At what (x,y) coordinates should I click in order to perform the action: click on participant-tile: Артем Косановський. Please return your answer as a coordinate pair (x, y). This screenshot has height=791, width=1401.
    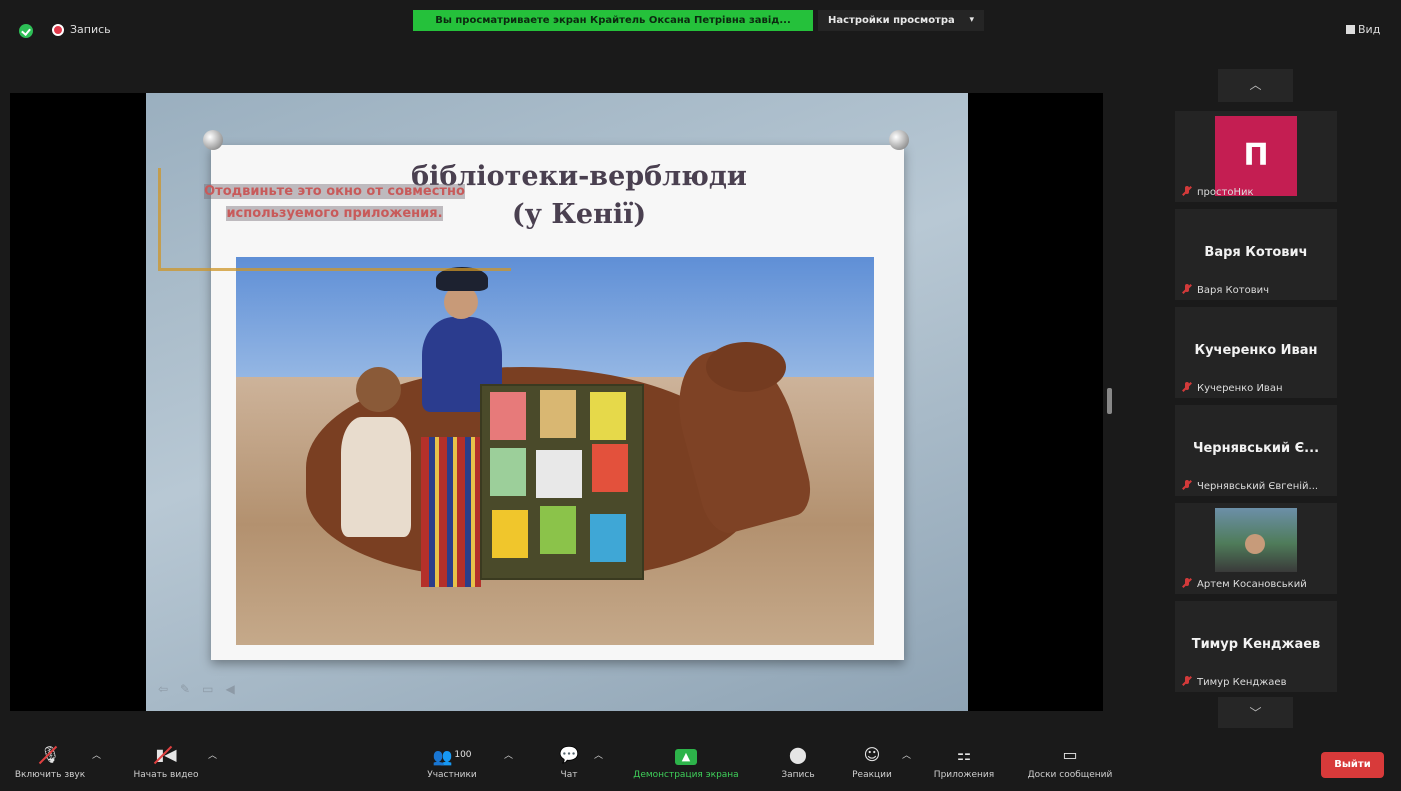
    Looking at the image, I should click on (1256, 548).